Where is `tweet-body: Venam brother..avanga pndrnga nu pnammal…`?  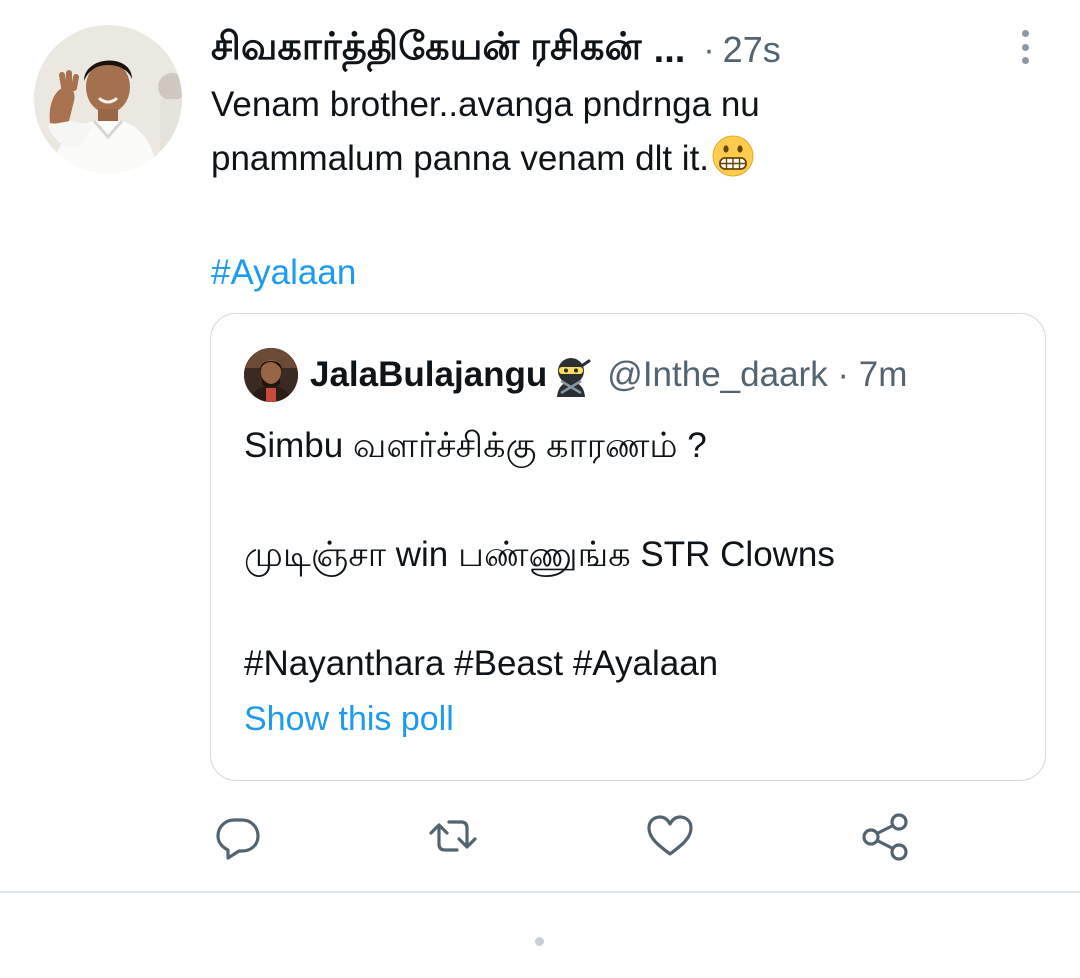
tweet-body: Venam brother..avanga pndrnga nu pnammal… is located at coordinates (621, 132).